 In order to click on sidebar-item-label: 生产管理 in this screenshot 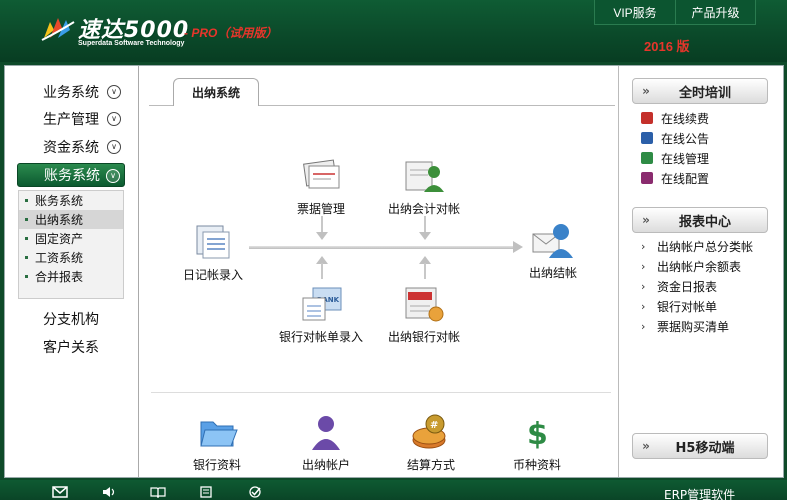, I will do `click(71, 120)`.